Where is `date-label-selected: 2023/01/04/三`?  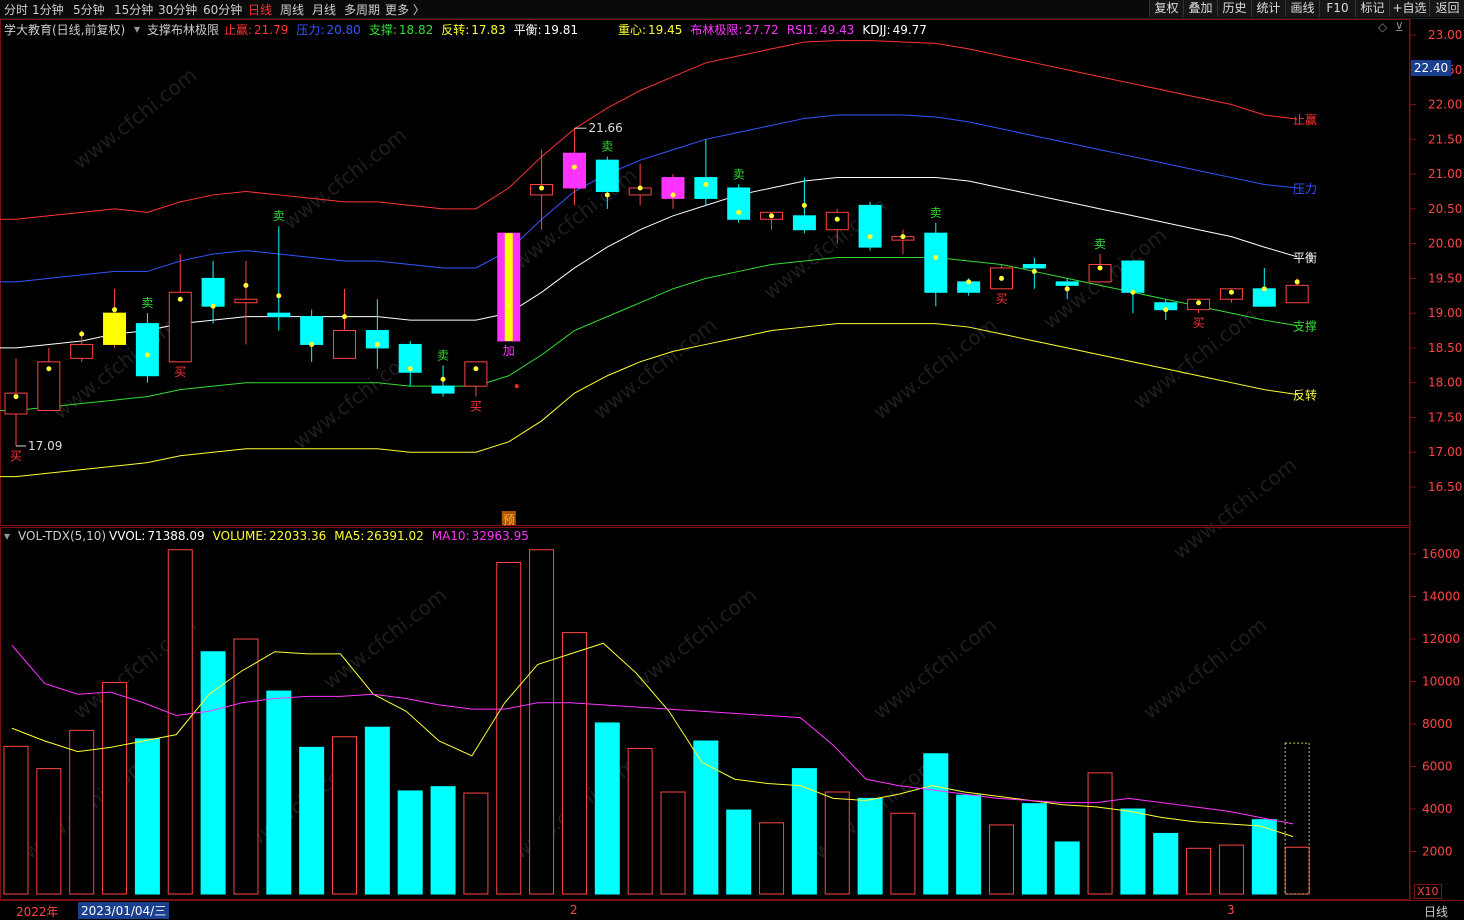 date-label-selected: 2023/01/04/三 is located at coordinates (124, 910).